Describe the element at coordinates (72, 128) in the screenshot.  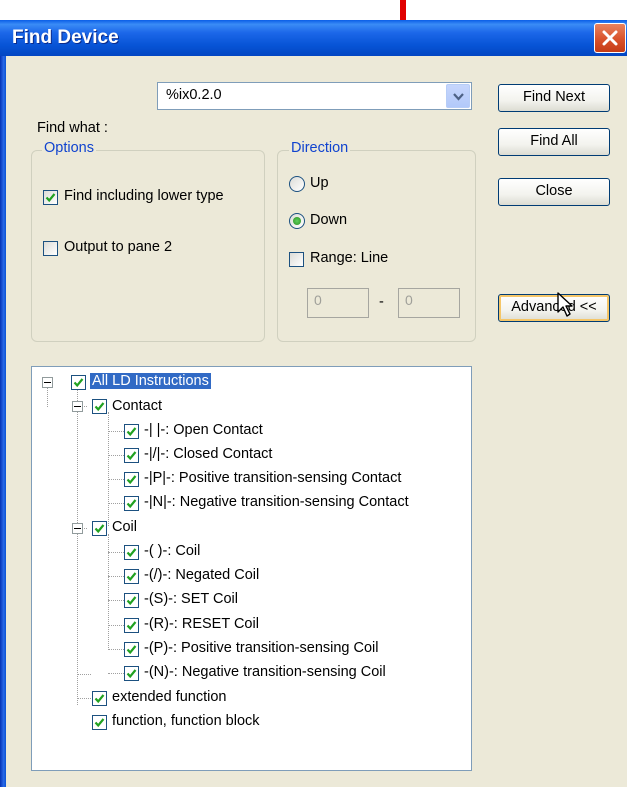
I see `find-what-label: Find what :` at that location.